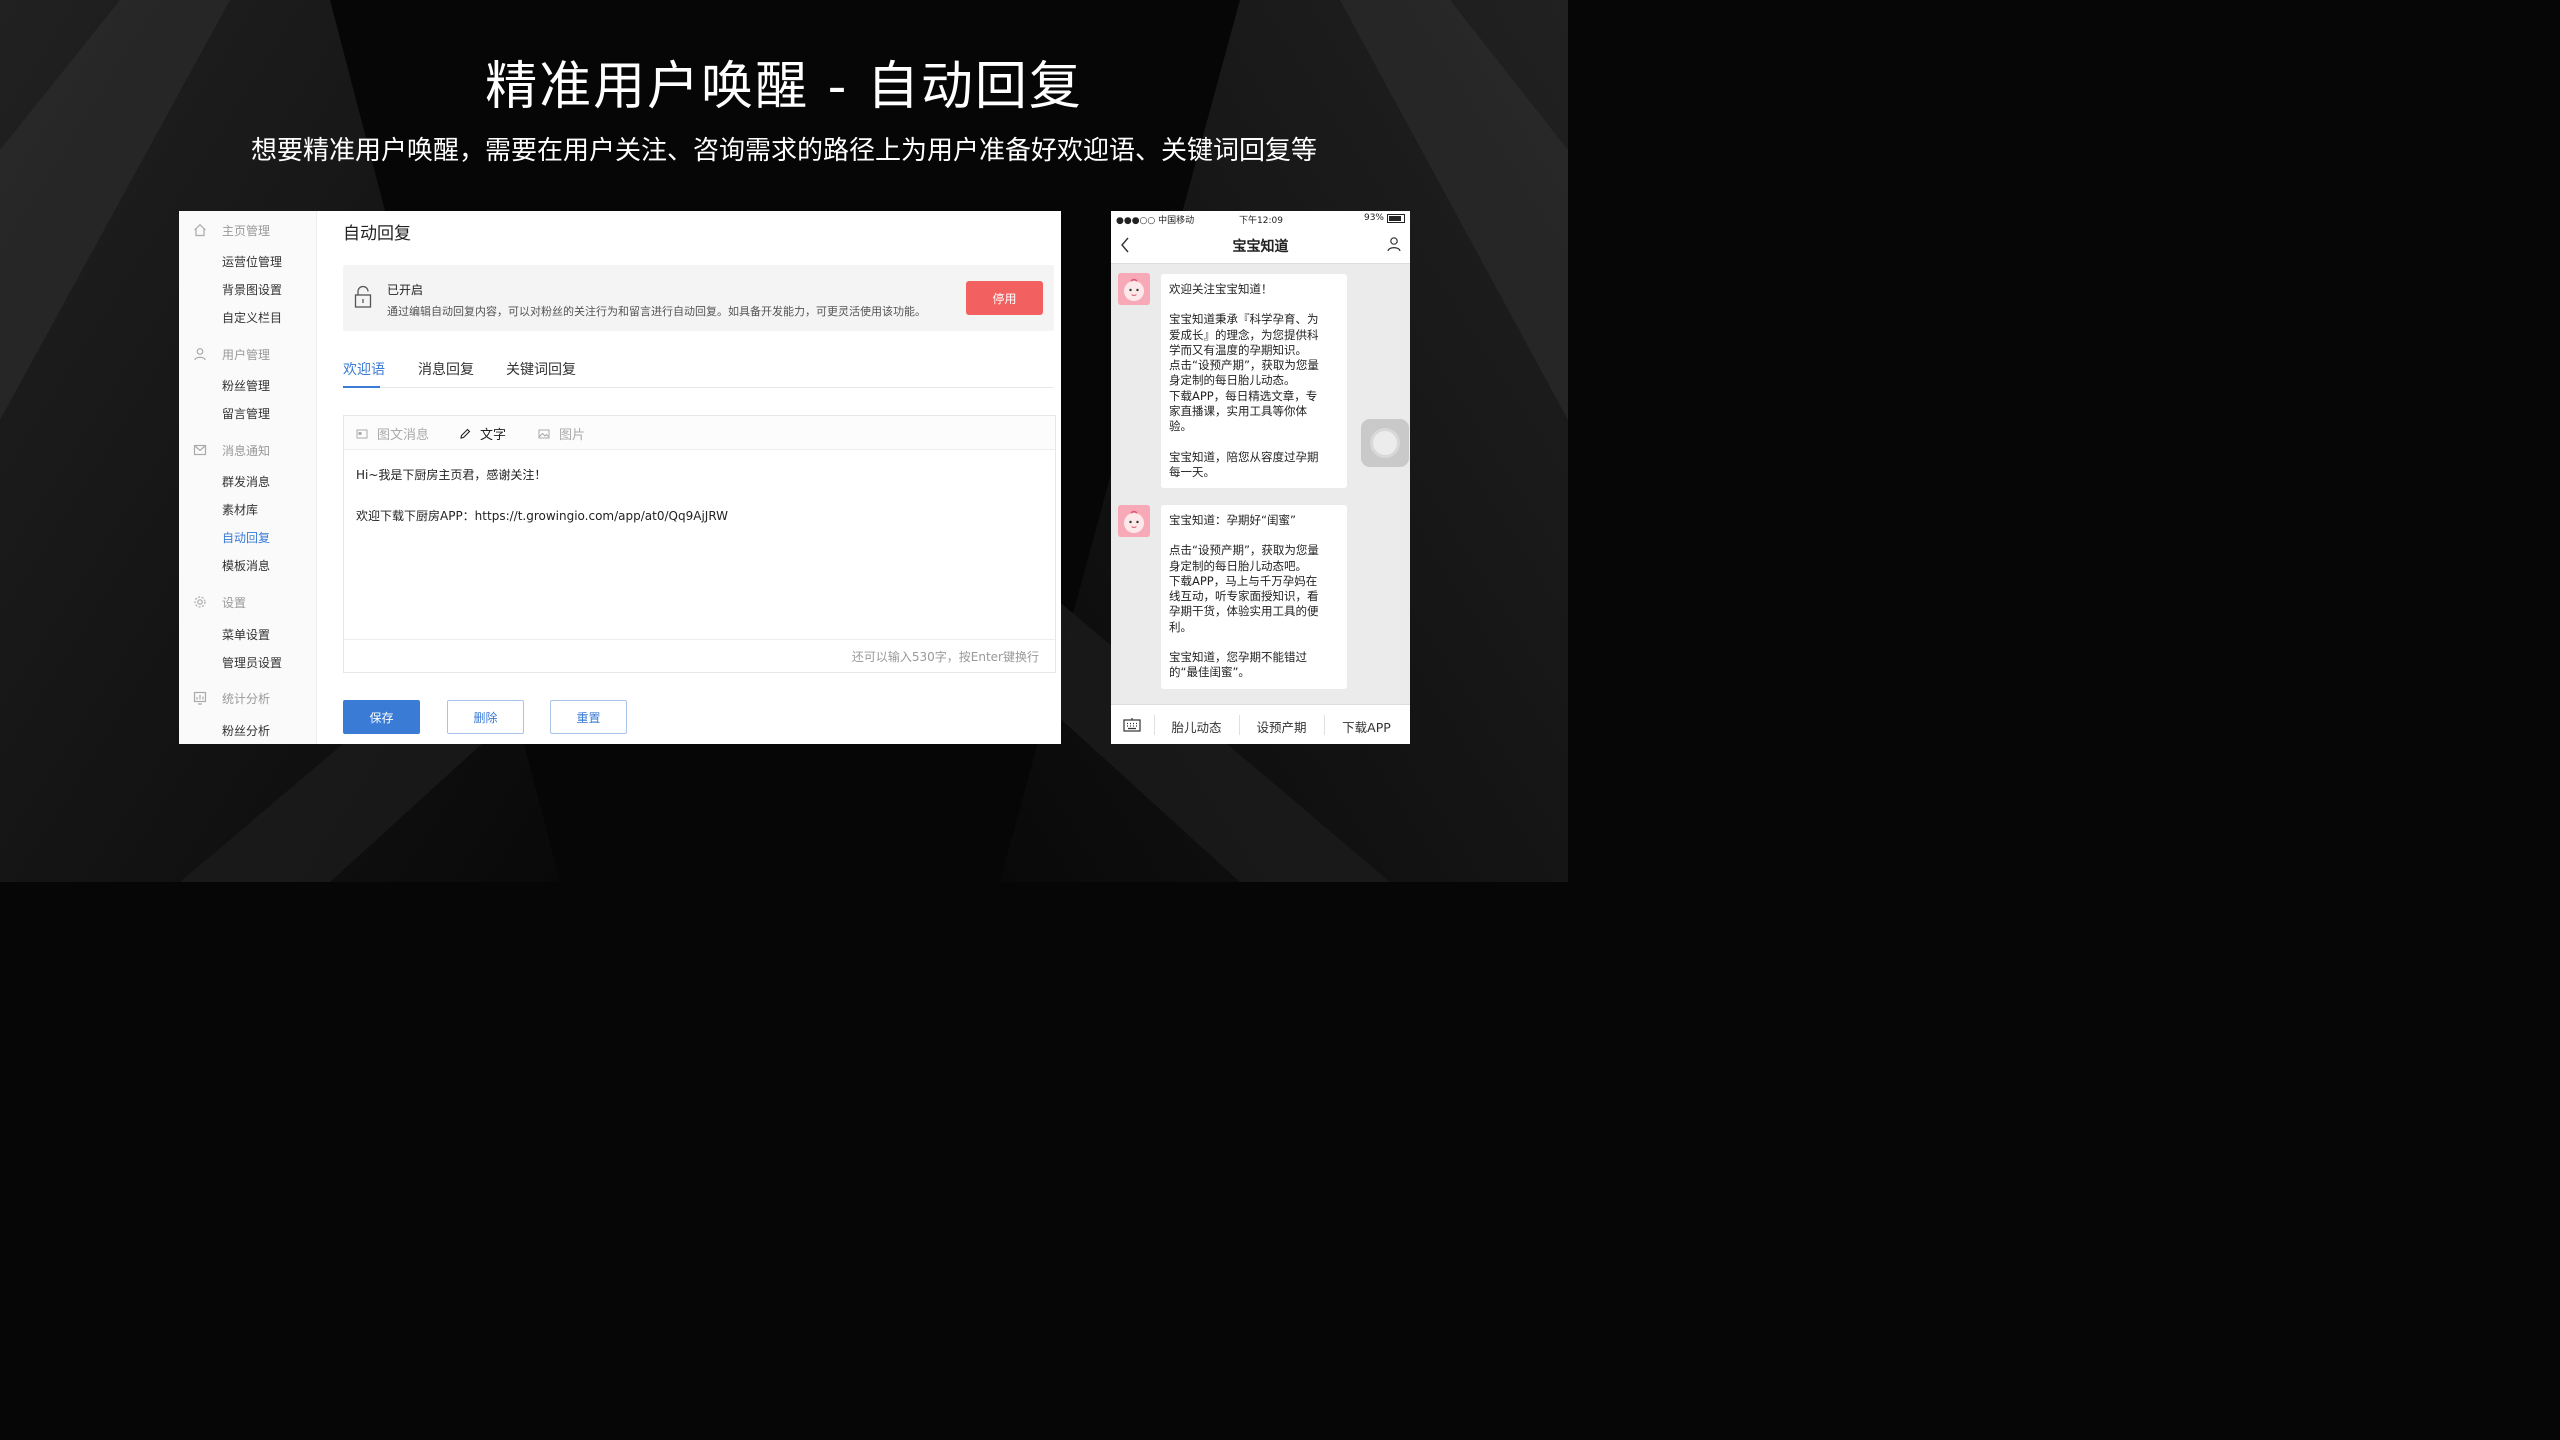 The width and height of the screenshot is (2560, 1440). I want to click on baby-avatar-icon, so click(1134, 289).